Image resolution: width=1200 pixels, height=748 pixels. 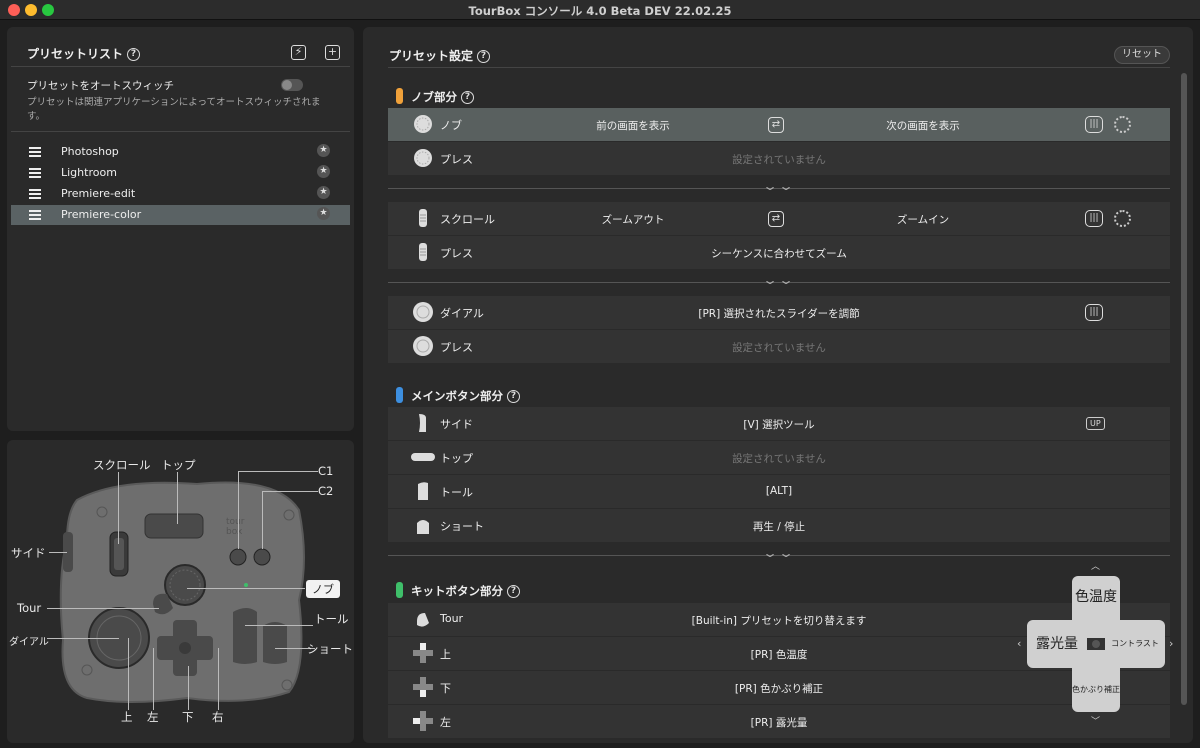 I want to click on action-value: [V] 選択ツール, so click(x=779, y=424).